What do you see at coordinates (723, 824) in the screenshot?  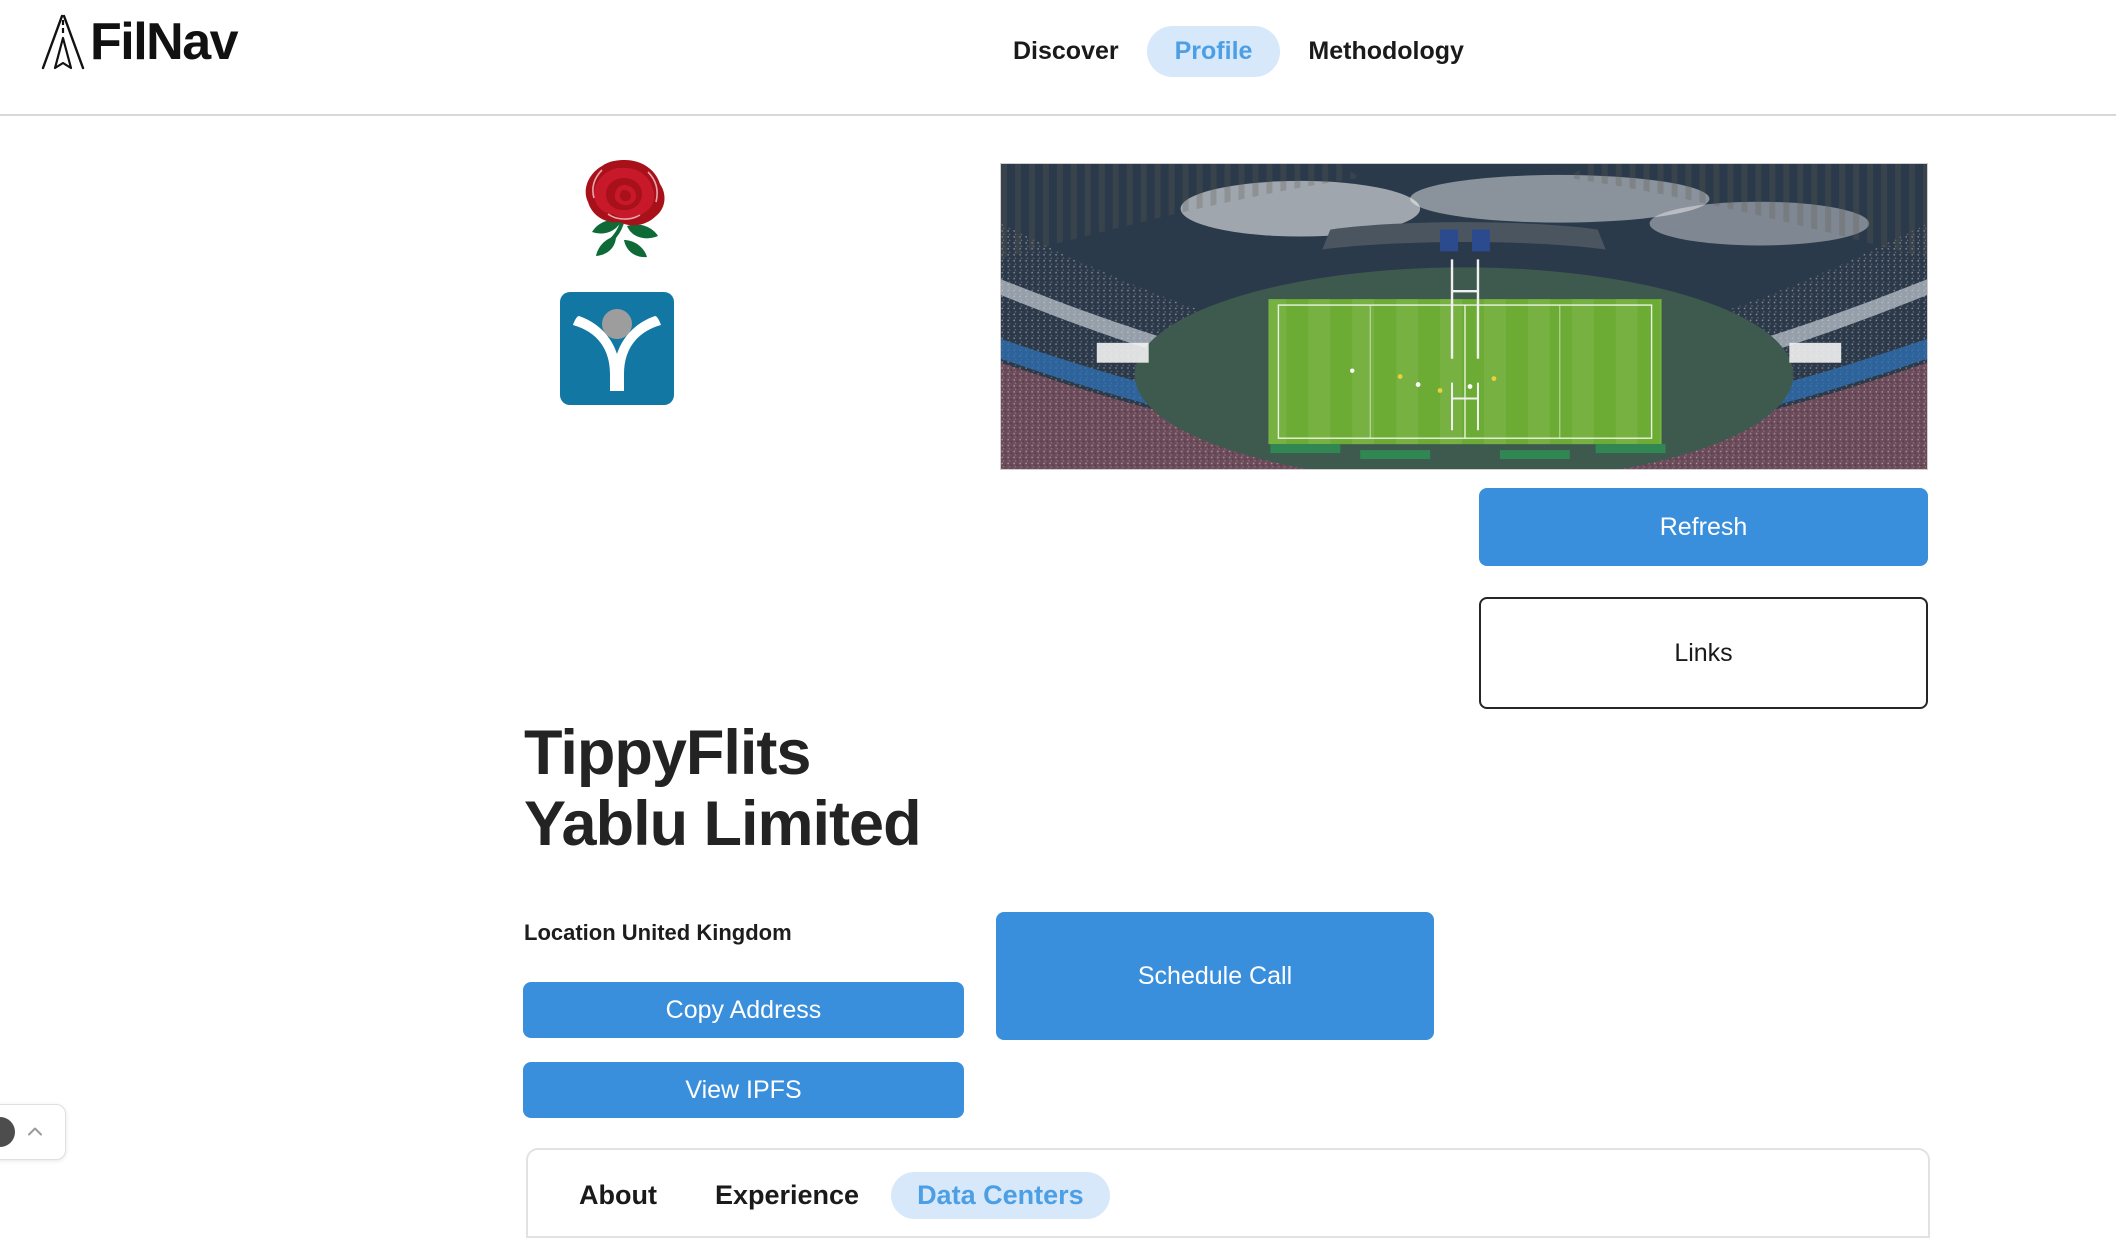 I see `page-title-line-2: Yablu Limited` at bounding box center [723, 824].